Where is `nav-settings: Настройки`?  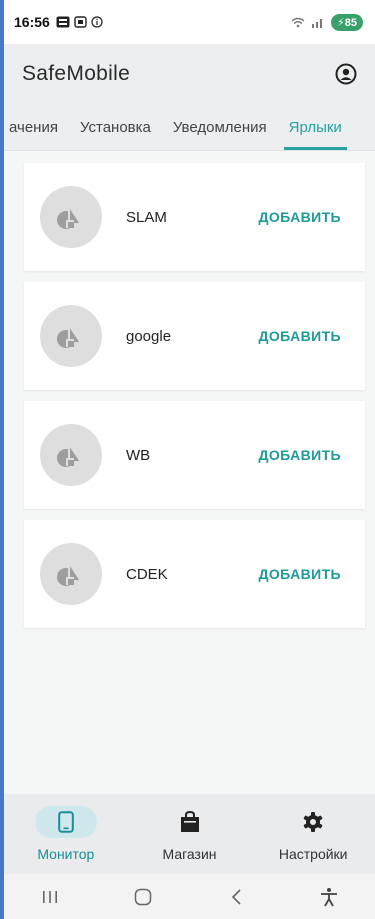 nav-settings: Настройки is located at coordinates (313, 834).